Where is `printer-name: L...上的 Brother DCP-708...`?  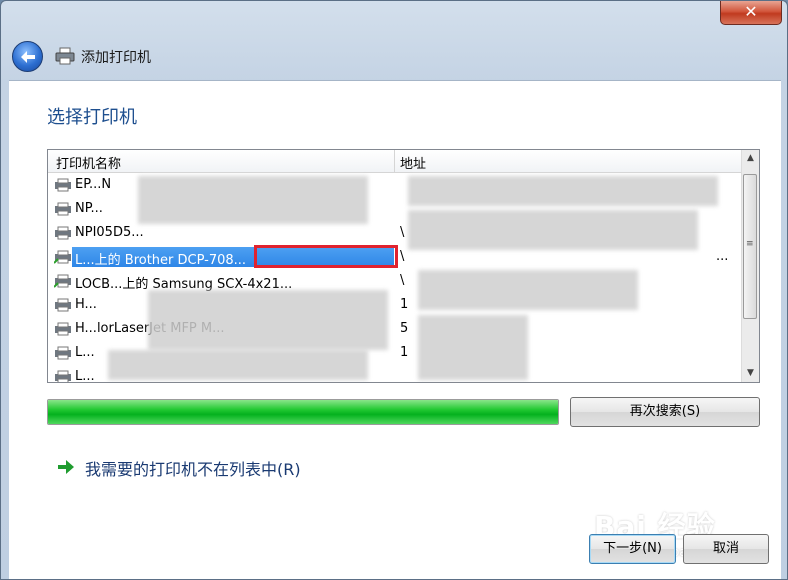
printer-name: L...上的 Brother DCP-708... is located at coordinates (161, 260).